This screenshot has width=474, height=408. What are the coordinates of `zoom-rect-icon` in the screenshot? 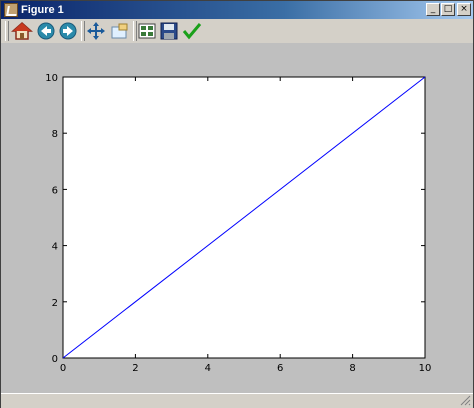 It's located at (119, 31).